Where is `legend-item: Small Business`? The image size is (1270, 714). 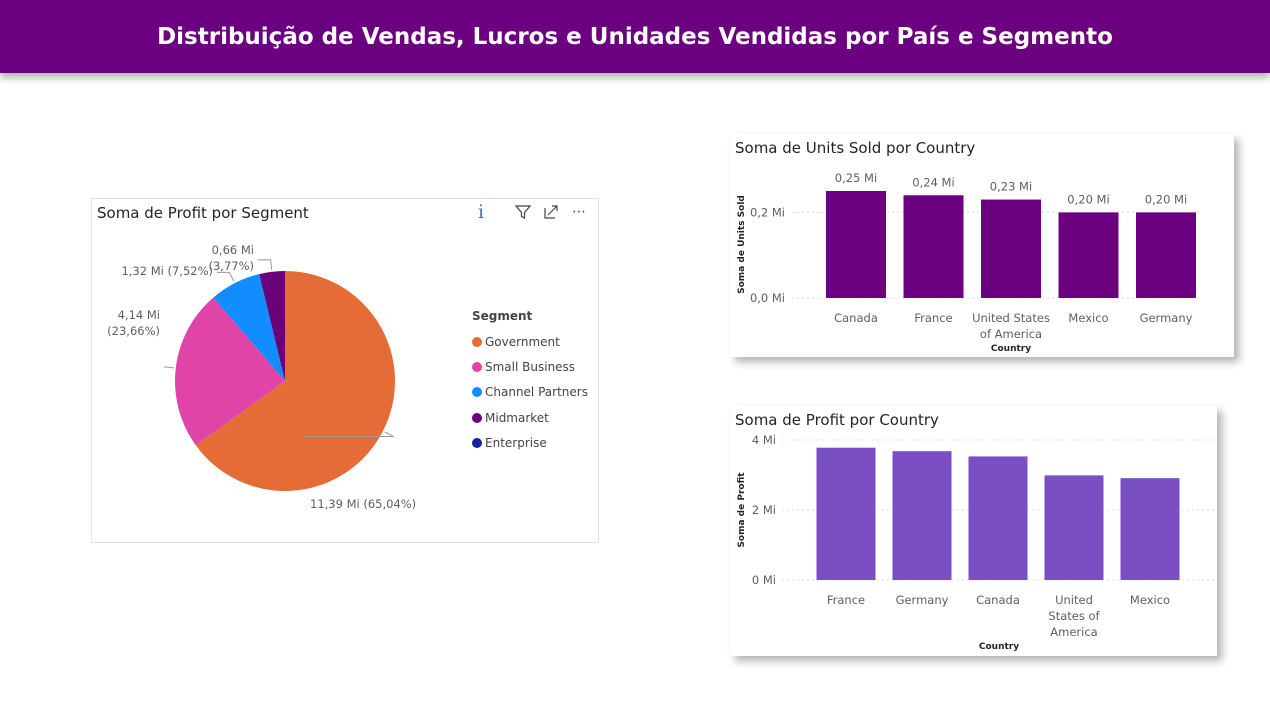
legend-item: Small Business is located at coordinates (530, 366).